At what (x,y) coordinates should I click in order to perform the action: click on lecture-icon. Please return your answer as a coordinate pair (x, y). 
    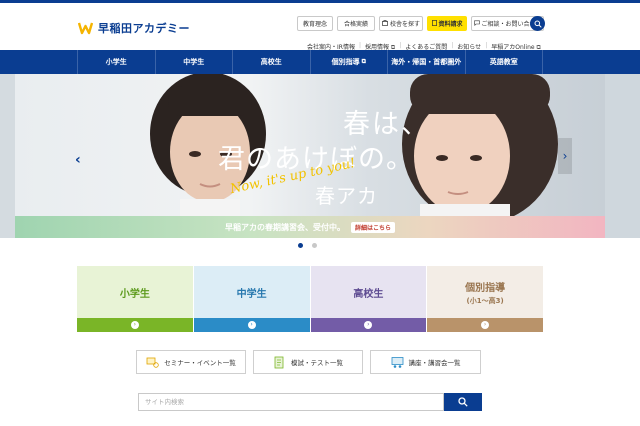
    Looking at the image, I should click on (397, 362).